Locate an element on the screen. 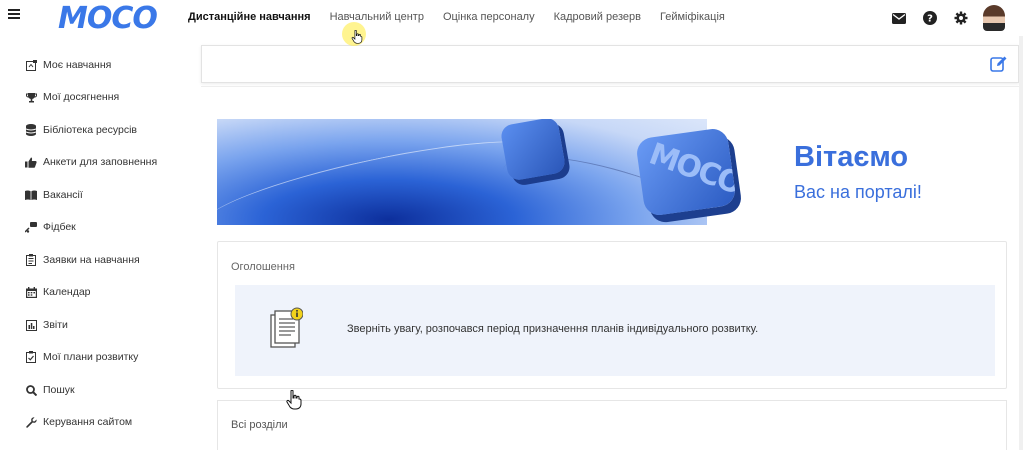 The image size is (1023, 450). sidebar-item-label: Керування сайтом is located at coordinates (88, 422).